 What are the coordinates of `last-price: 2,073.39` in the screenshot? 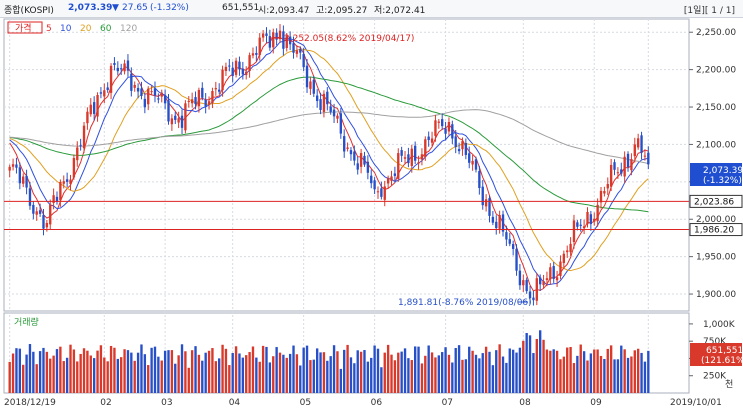 It's located at (90, 8).